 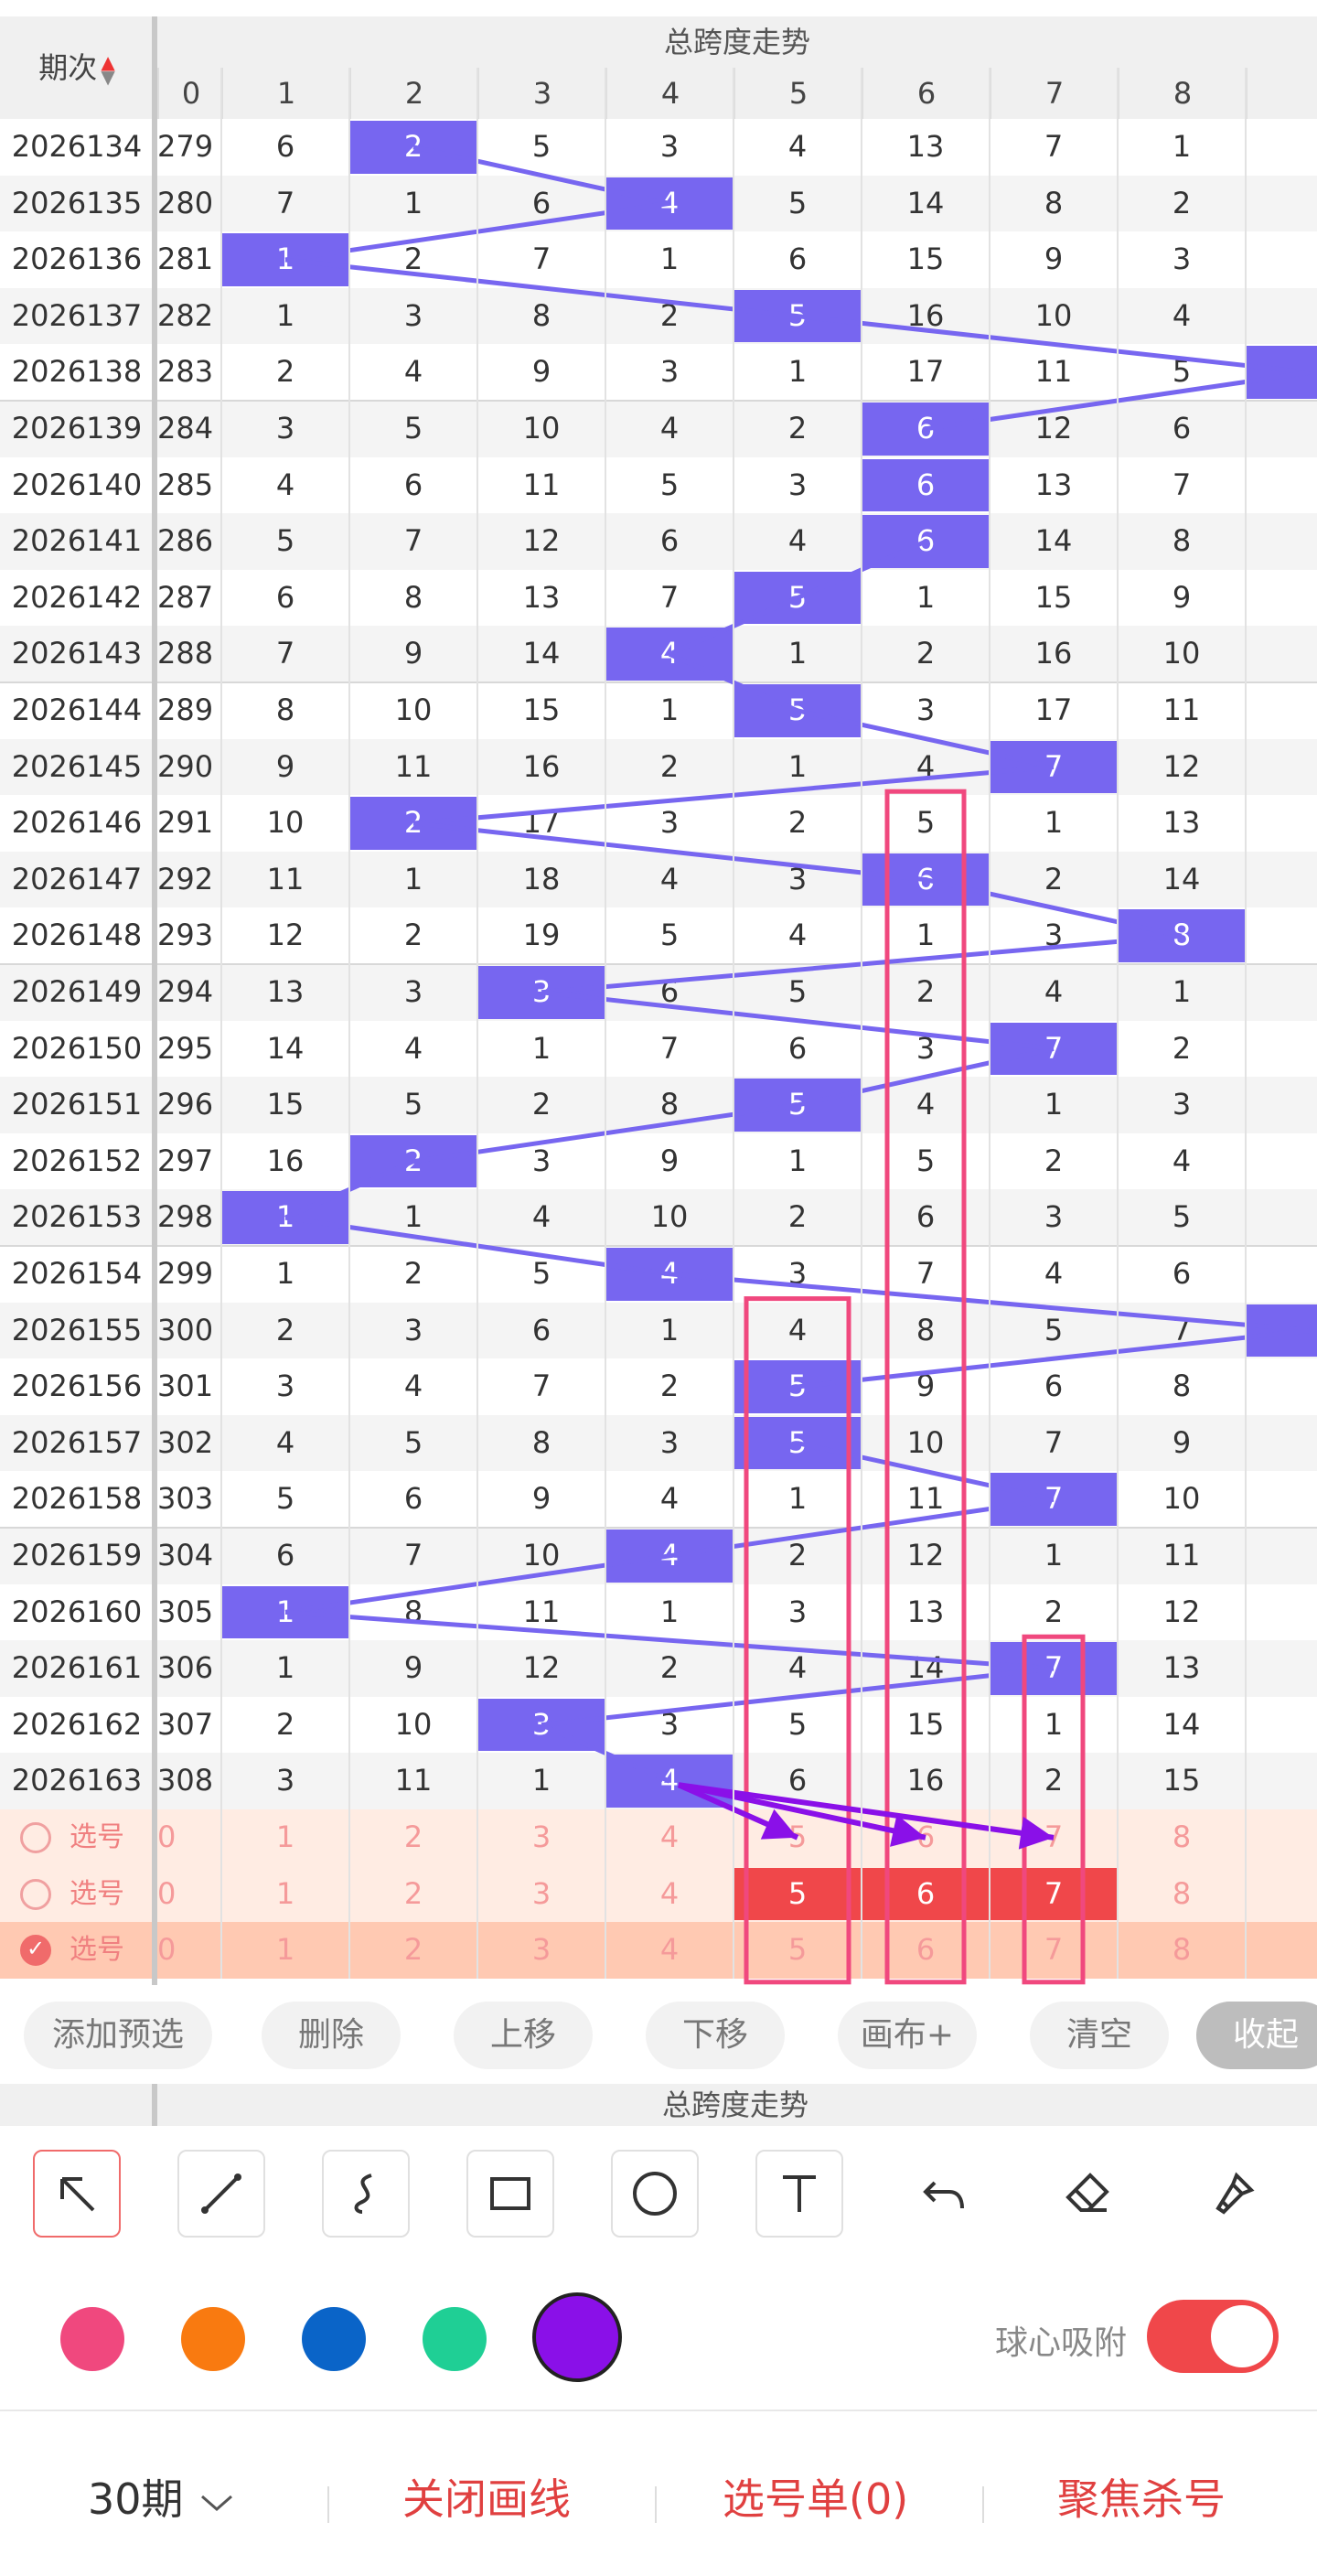 What do you see at coordinates (213, 2339) in the screenshot?
I see `color-swatch-orange` at bounding box center [213, 2339].